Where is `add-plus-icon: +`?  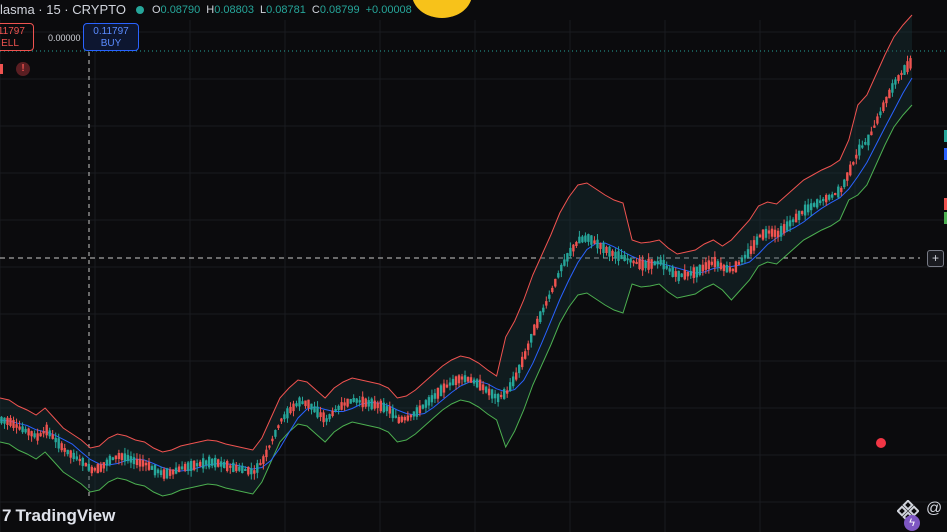 add-plus-icon: + is located at coordinates (935, 258).